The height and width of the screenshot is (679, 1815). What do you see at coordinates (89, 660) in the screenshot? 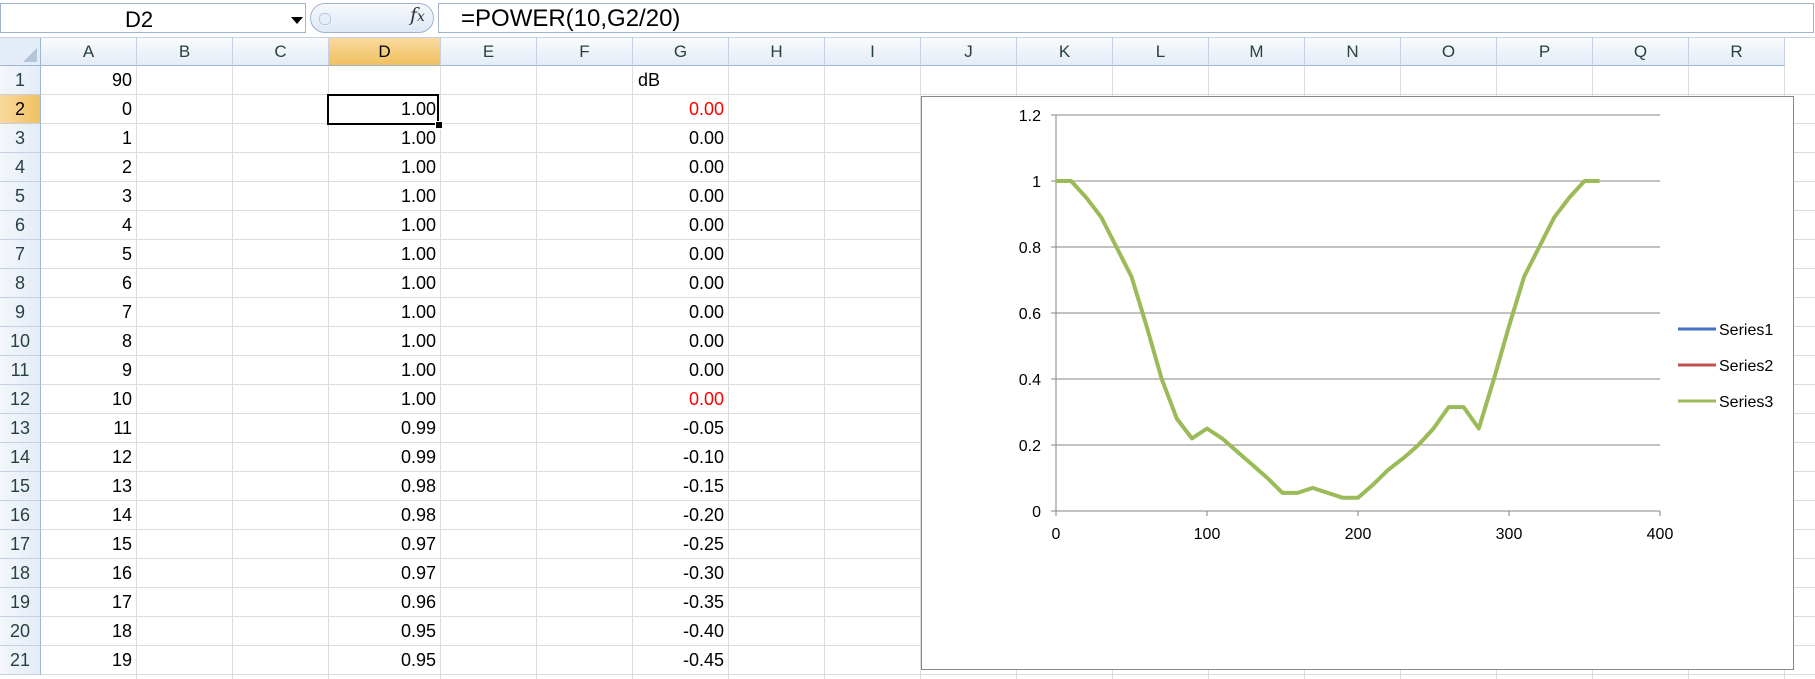
I see `cell-a21: 19` at bounding box center [89, 660].